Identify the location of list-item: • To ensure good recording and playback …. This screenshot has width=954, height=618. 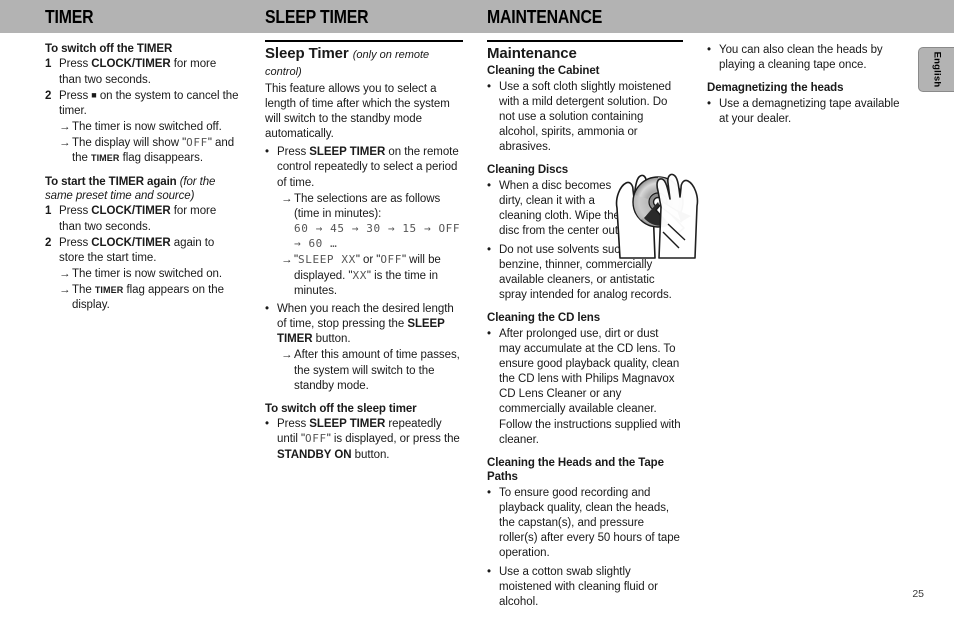
(585, 524).